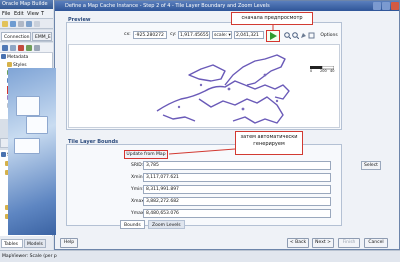 Image resolution: width=400 pixels, height=262 pixels. What do you see at coordinates (194, 35) in the screenshot?
I see `cy-field: 1,917.45655` at bounding box center [194, 35].